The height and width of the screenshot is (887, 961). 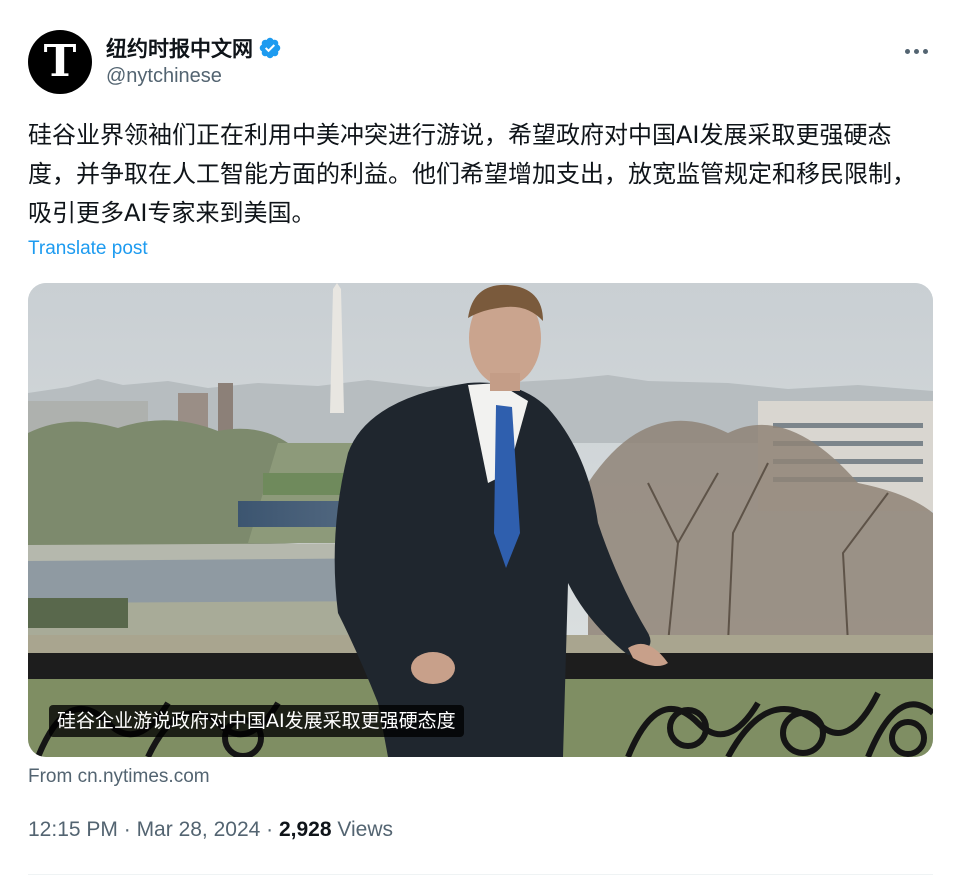 What do you see at coordinates (480, 62) in the screenshot?
I see `post-header: T 纽约时报中文网 @nytchinese` at bounding box center [480, 62].